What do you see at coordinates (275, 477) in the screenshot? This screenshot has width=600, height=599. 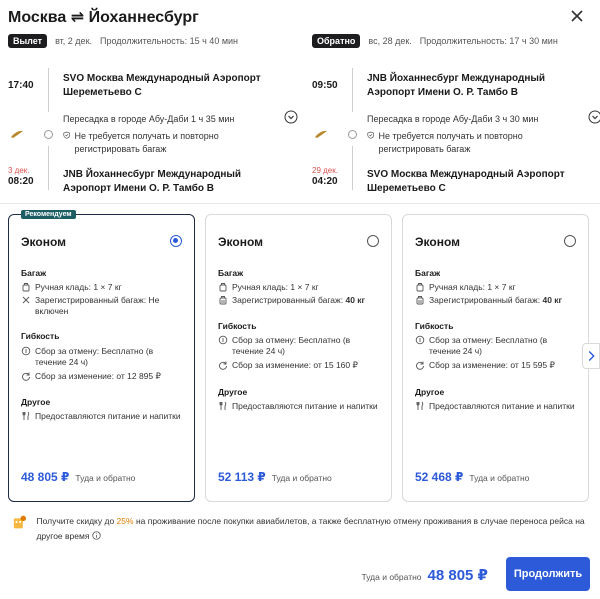 I see `fare-price: 52 113 ₽ Туда и обратно` at bounding box center [275, 477].